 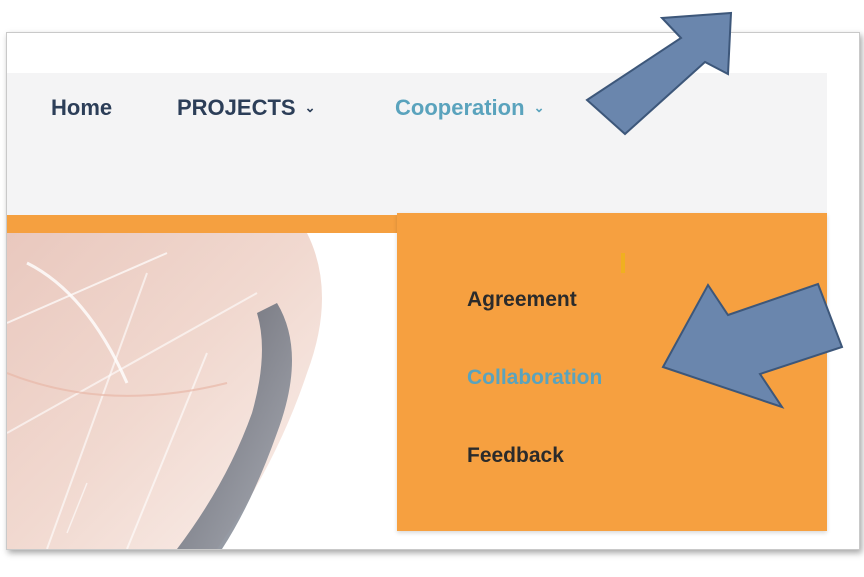 I want to click on dropdown-item-collaboration: Collaboration, so click(x=534, y=378).